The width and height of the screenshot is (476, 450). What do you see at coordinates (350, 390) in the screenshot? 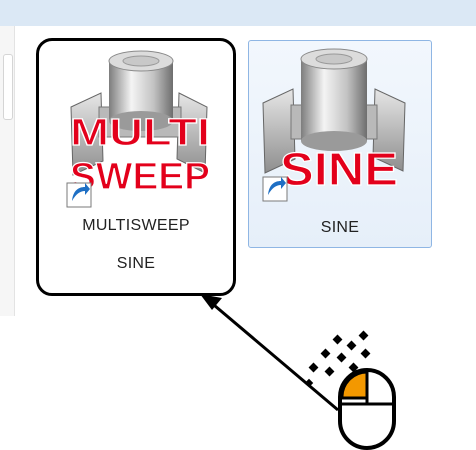
I see `mouse-double-click-icon` at bounding box center [350, 390].